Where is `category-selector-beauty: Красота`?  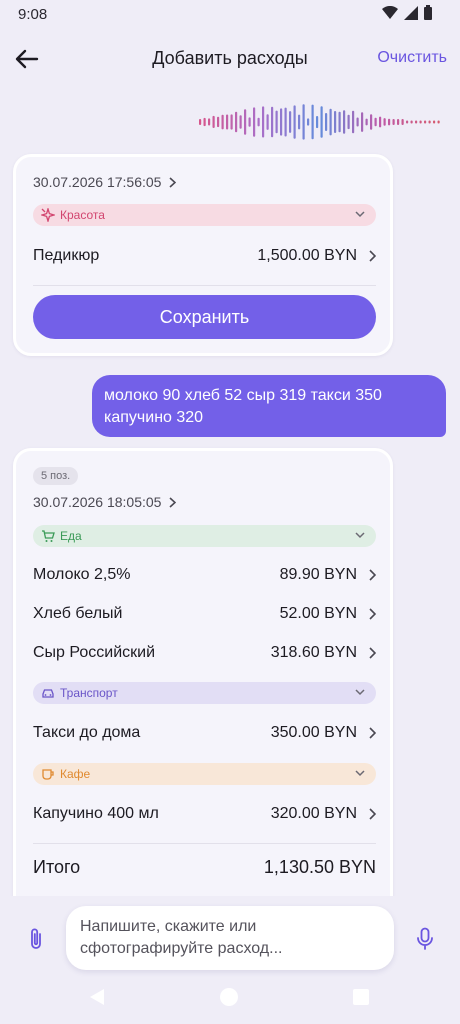
category-selector-beauty: Красота is located at coordinates (204, 215).